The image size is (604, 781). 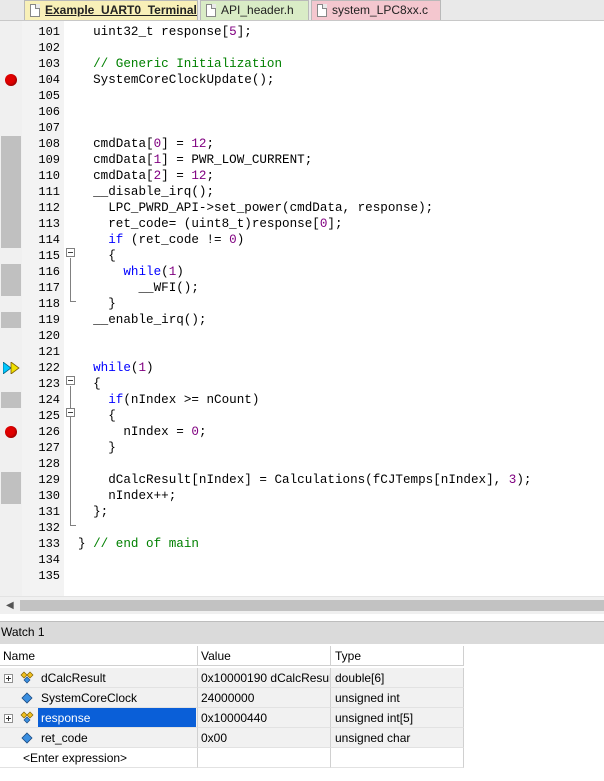 I want to click on code-line: 109 cmdData[1] = PWR_LOW_CURRENT;, so click(x=302, y=160).